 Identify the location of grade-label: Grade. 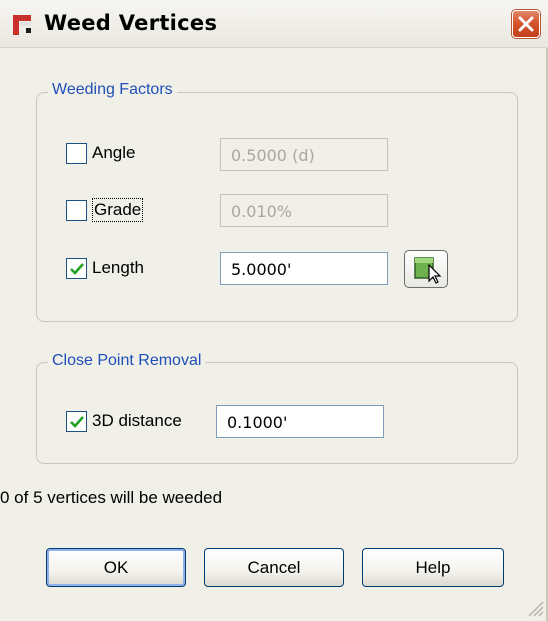
(117, 210).